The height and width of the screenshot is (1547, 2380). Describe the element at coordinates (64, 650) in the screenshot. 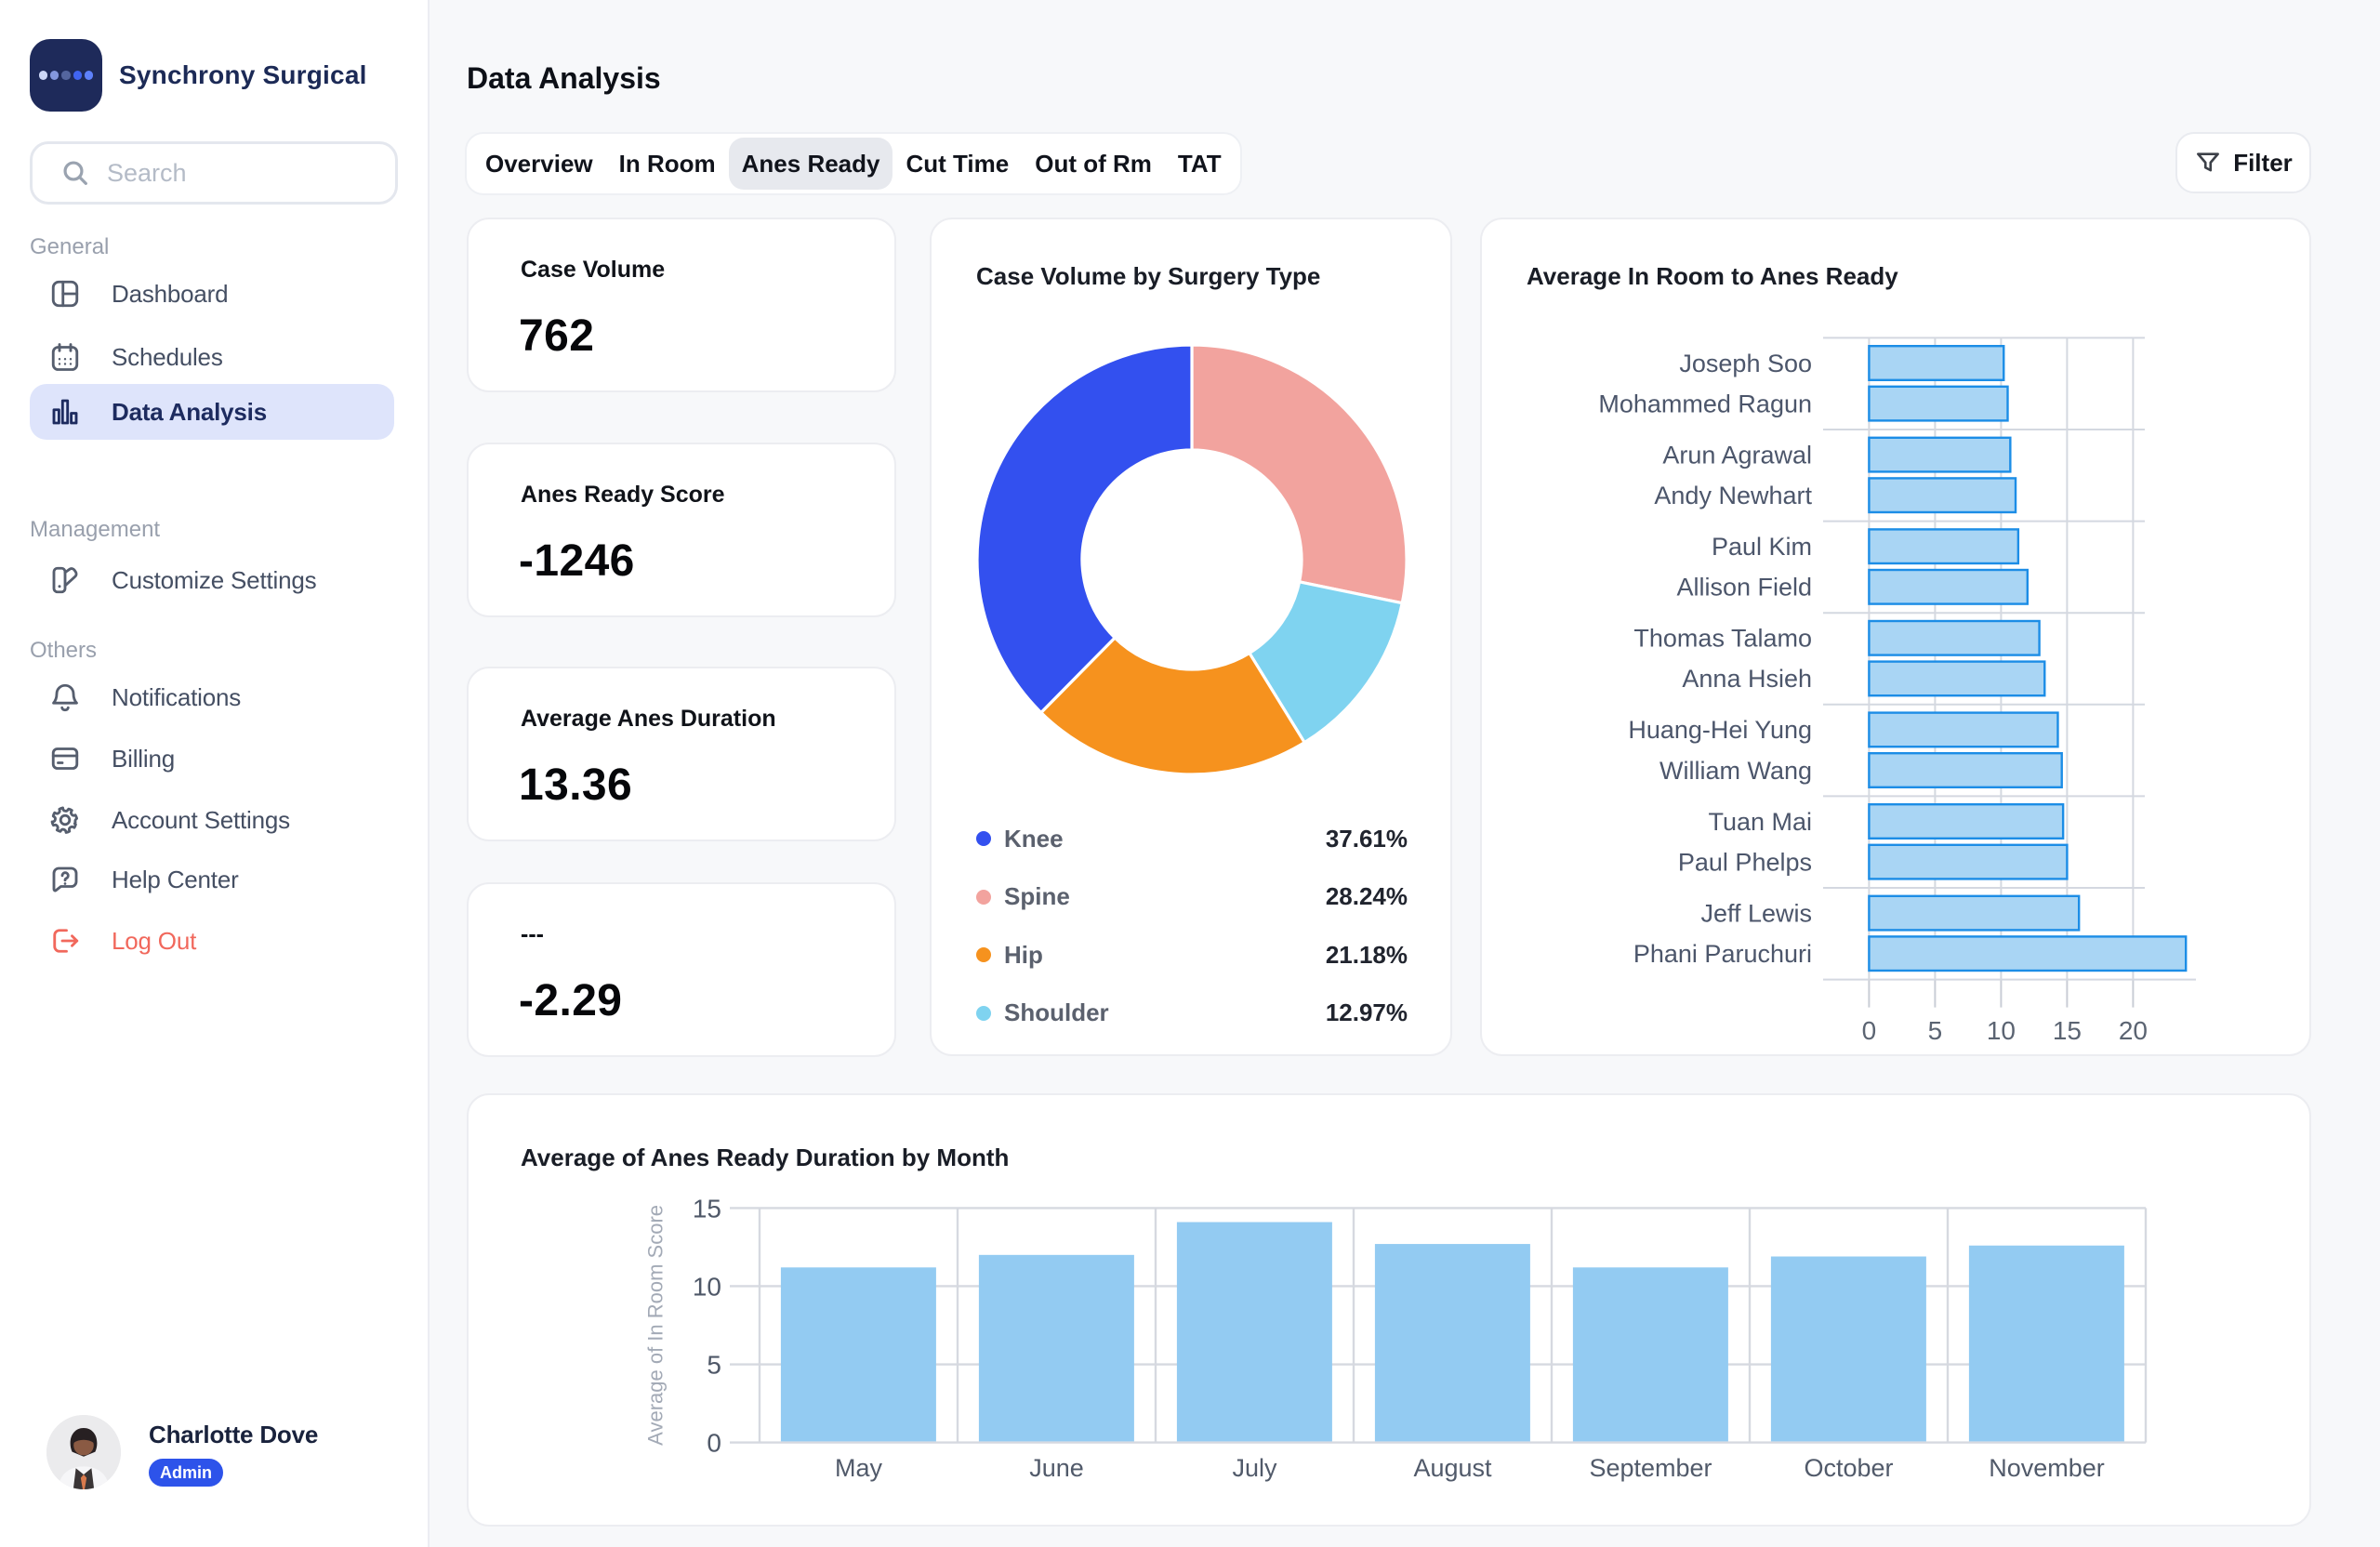

I see `nav-section-label: Others` at that location.